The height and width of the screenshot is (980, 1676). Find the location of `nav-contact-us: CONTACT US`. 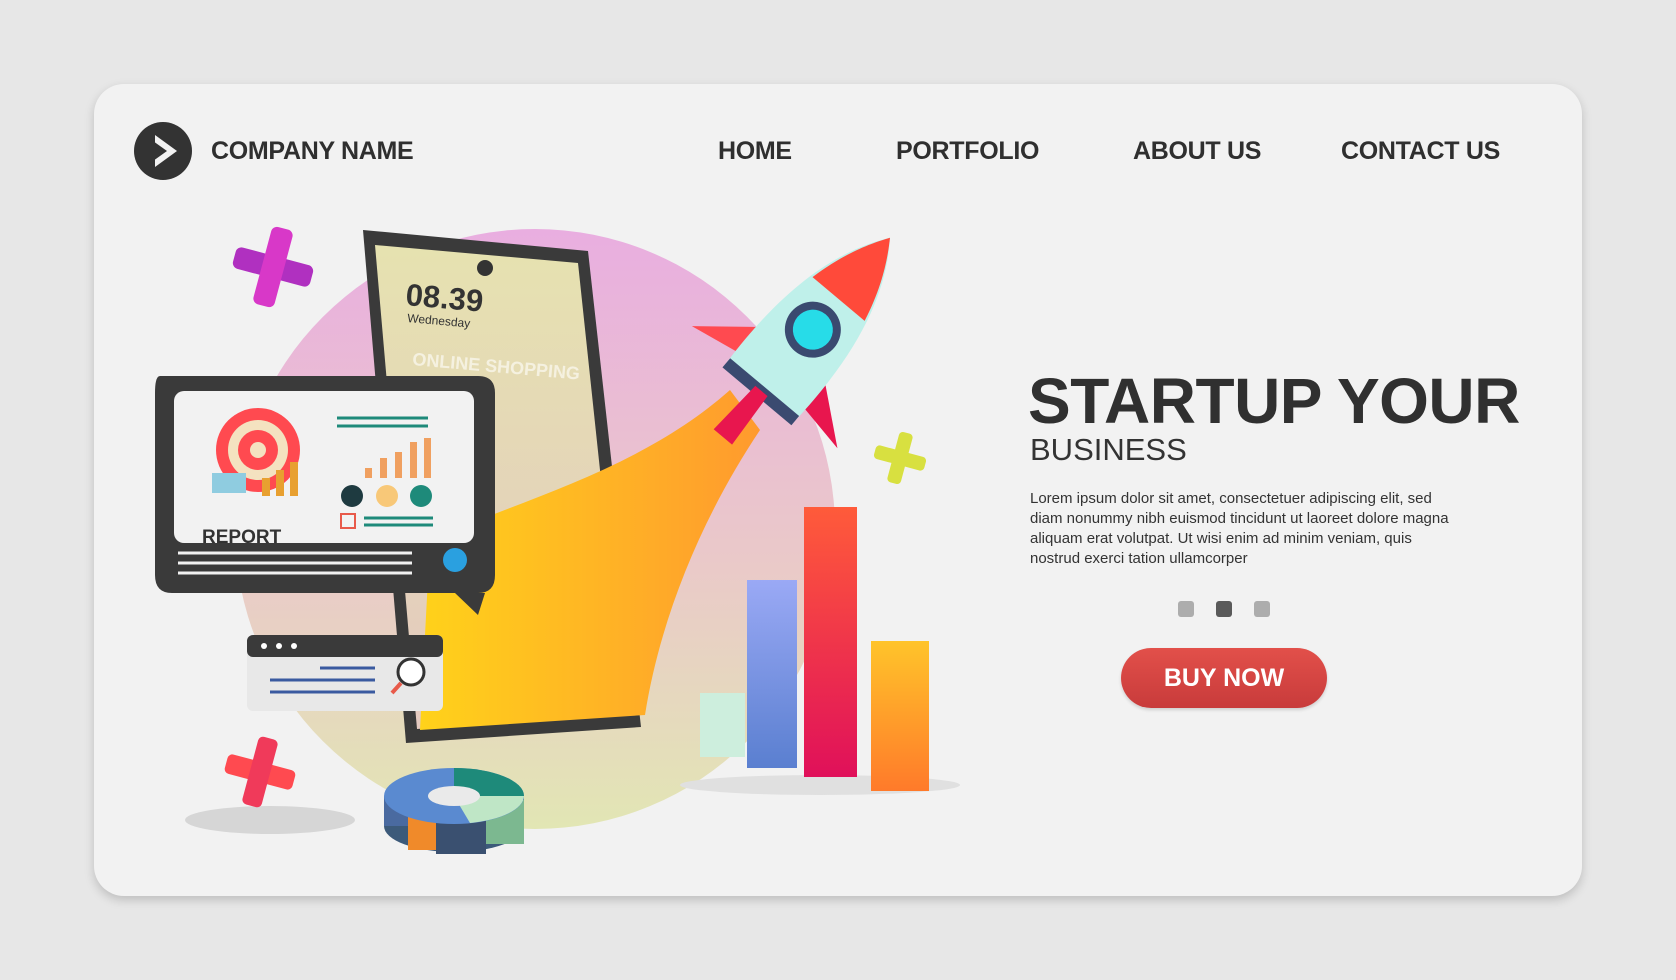

nav-contact-us: CONTACT US is located at coordinates (1420, 151).